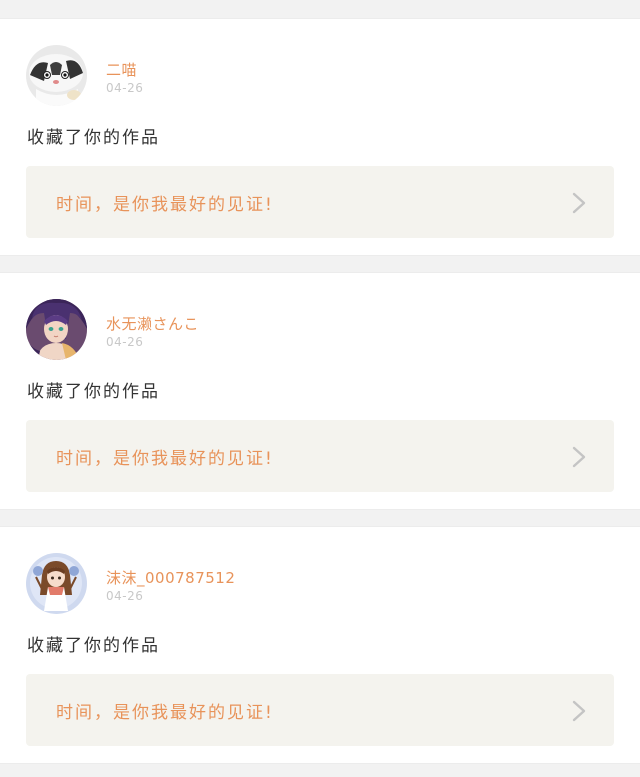  I want to click on anime-girl-avatar-icon, so click(56, 329).